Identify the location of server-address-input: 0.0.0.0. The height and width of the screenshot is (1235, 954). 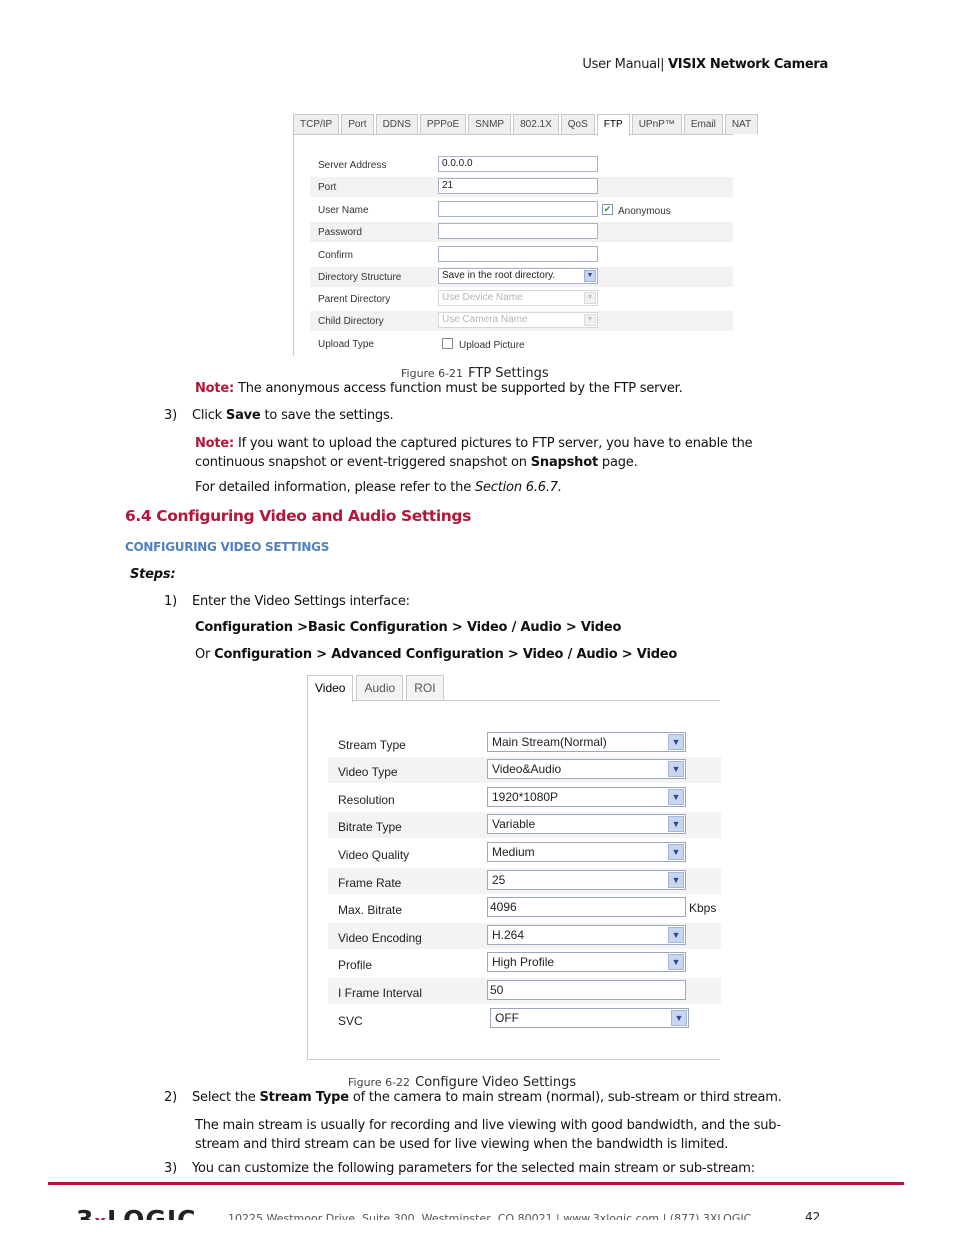
(518, 164).